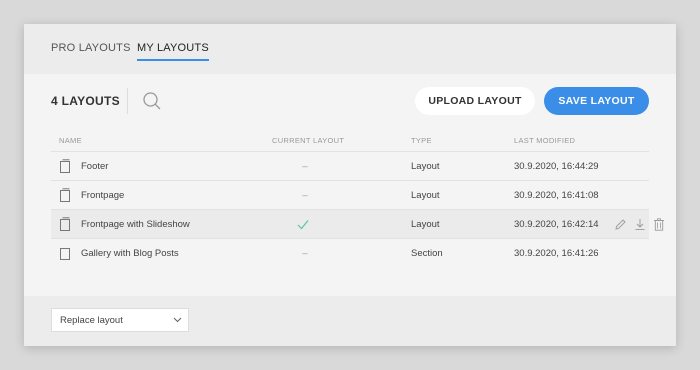  I want to click on download-icon, so click(640, 224).